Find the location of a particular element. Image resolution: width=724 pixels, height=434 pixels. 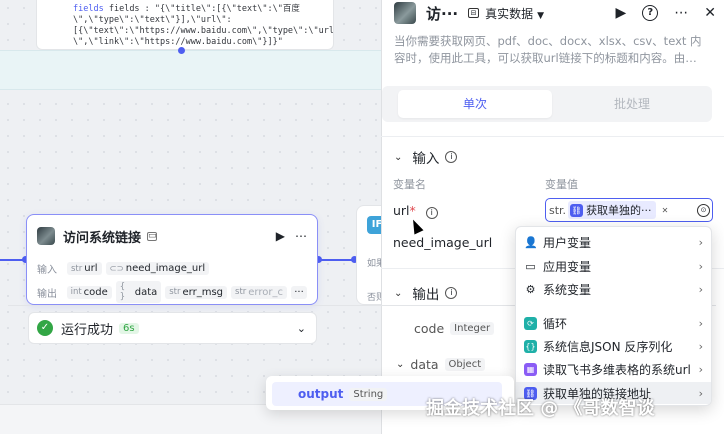

code-line: fields : "{\"title\":[{\"text\":\"百度 is located at coordinates (204, 9).